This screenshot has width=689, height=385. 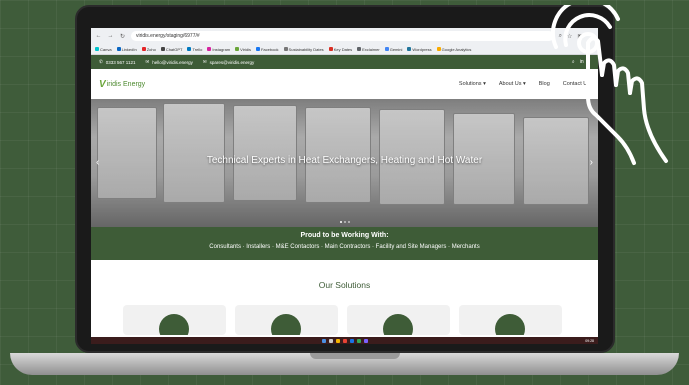 What do you see at coordinates (97, 49) in the screenshot?
I see `canva-icon` at bounding box center [97, 49].